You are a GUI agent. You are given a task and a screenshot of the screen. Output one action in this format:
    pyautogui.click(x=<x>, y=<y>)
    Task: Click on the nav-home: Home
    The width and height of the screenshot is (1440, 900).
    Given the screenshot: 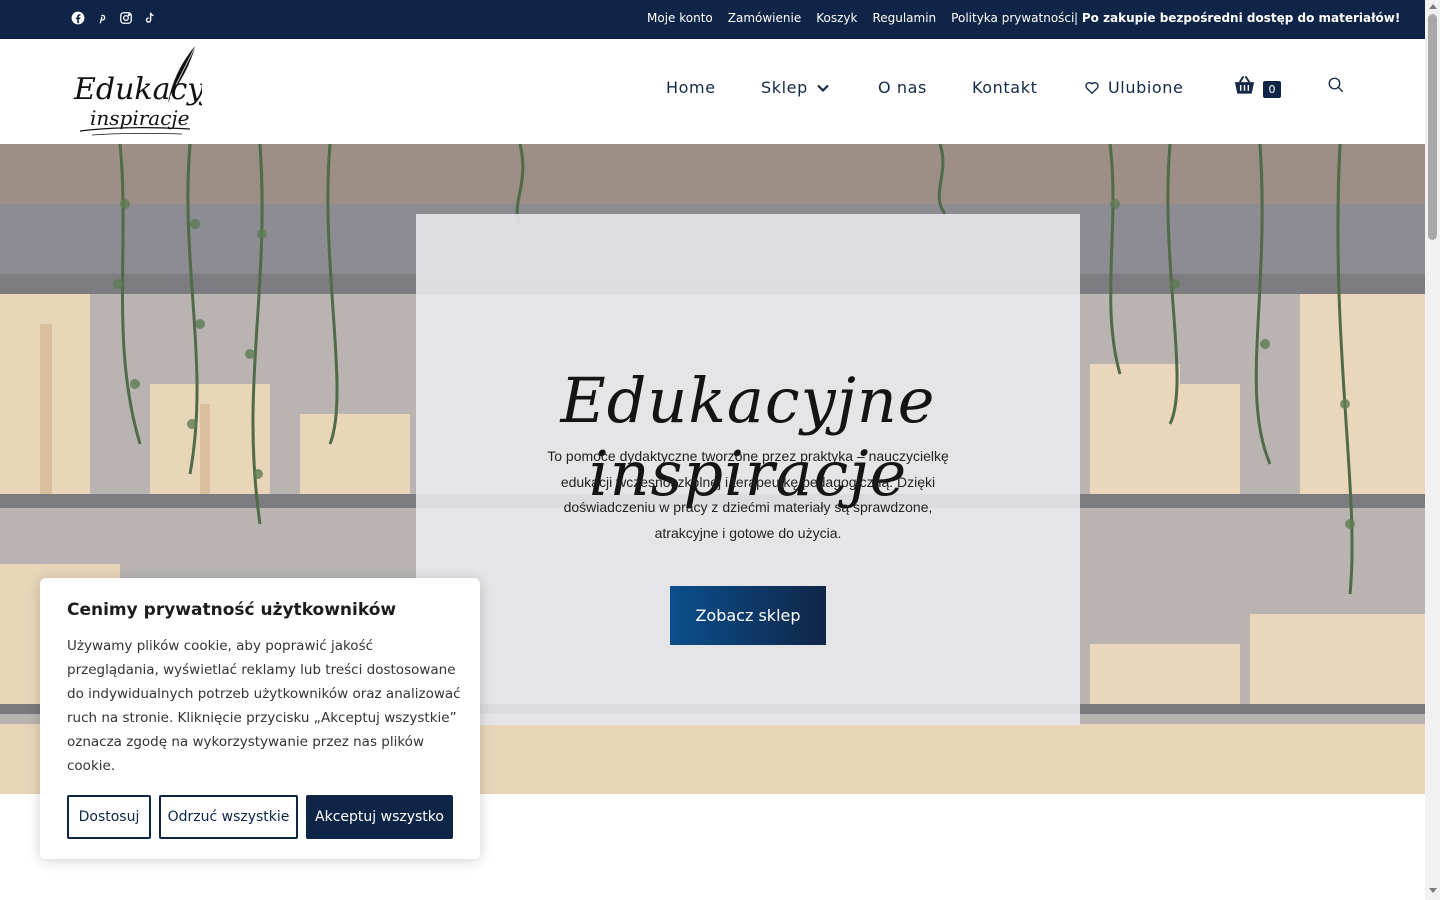 What is the action you would take?
    pyautogui.click(x=691, y=87)
    